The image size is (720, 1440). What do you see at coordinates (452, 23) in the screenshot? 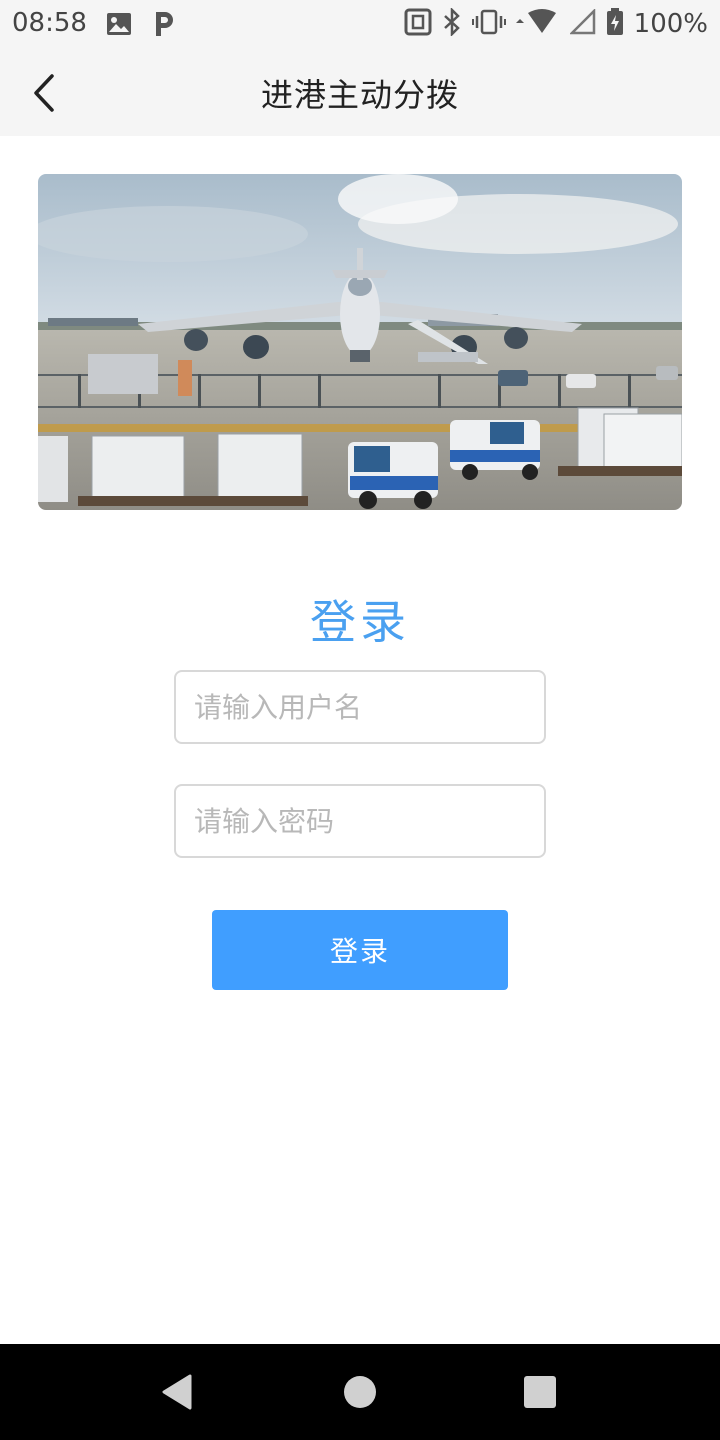
I see `bluetooth-icon` at bounding box center [452, 23].